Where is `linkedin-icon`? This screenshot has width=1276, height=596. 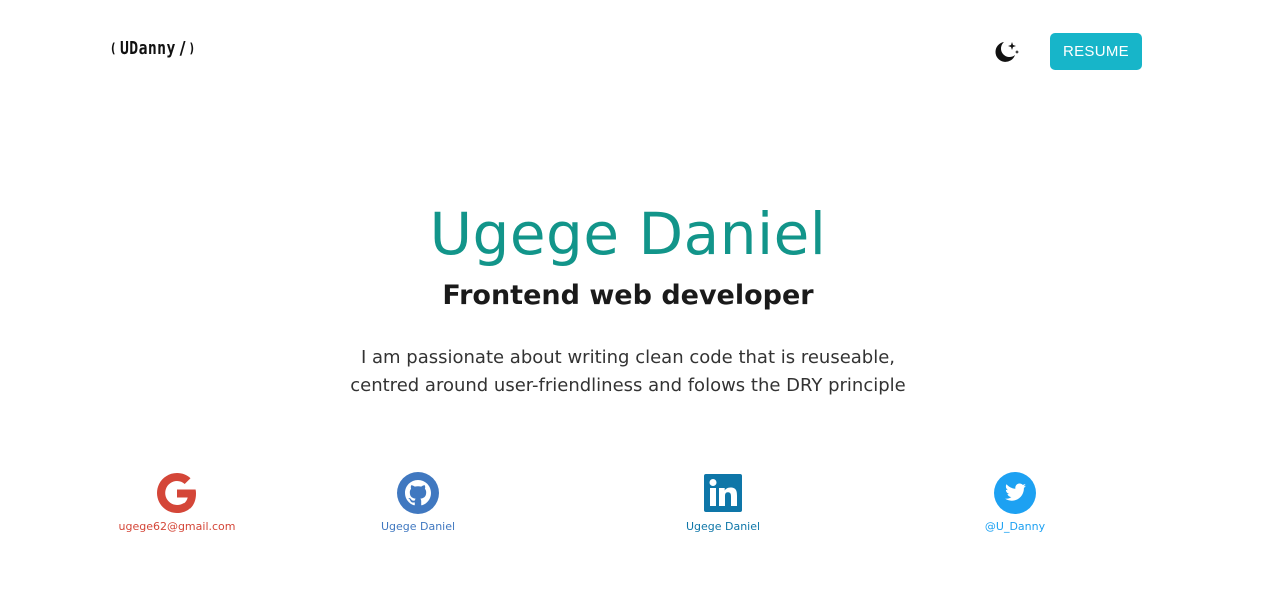 linkedin-icon is located at coordinates (723, 493).